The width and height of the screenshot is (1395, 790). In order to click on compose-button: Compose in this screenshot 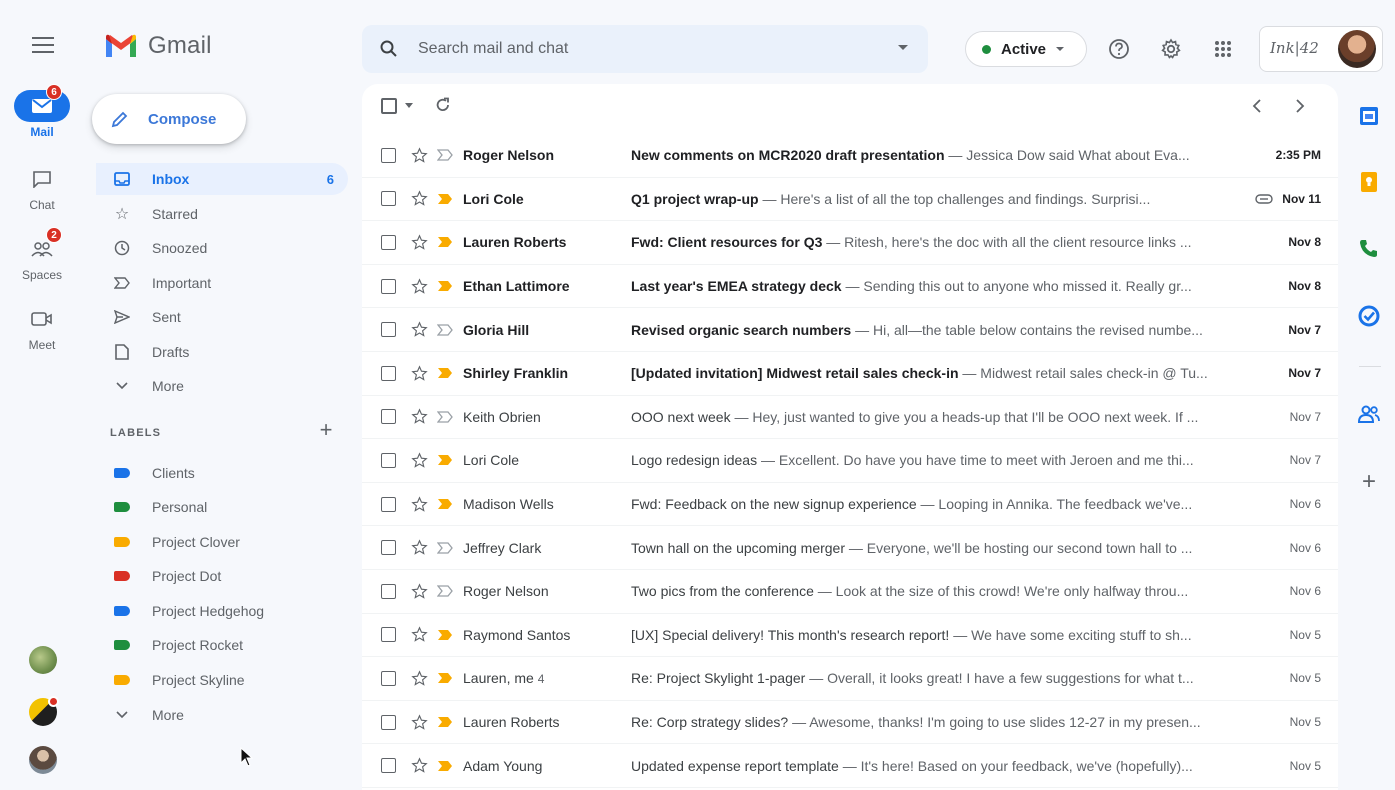, I will do `click(169, 119)`.